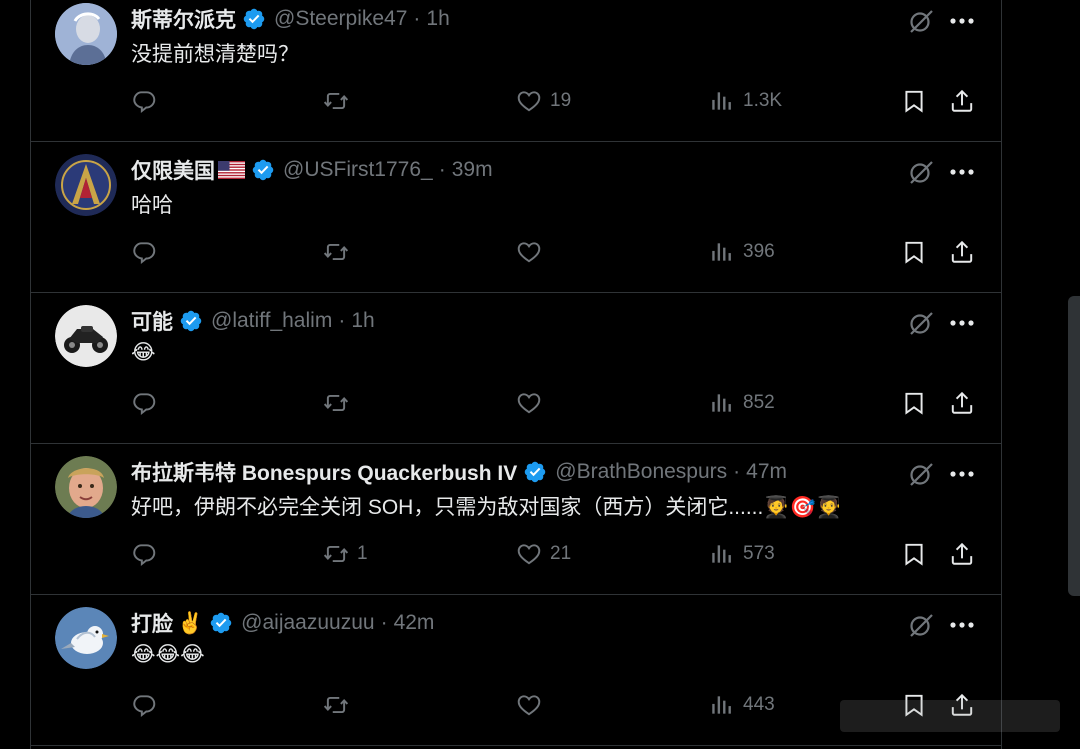 This screenshot has height=749, width=1080. What do you see at coordinates (759, 553) in the screenshot?
I see `views-count: 573` at bounding box center [759, 553].